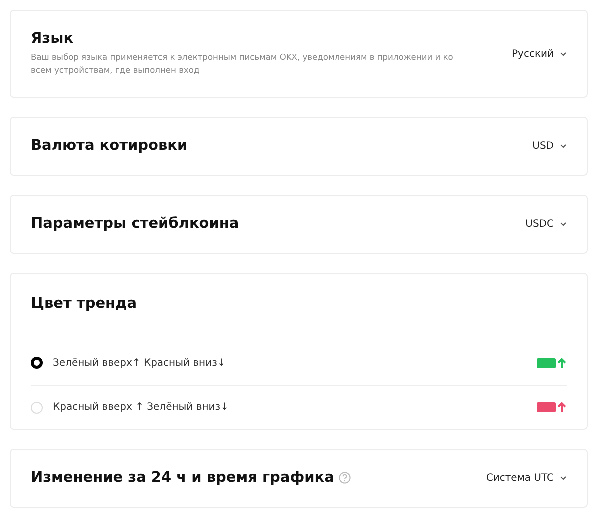 The height and width of the screenshot is (515, 598). I want to click on option-label: Зелёный вверх↑ Красный вниз↓, so click(140, 363).